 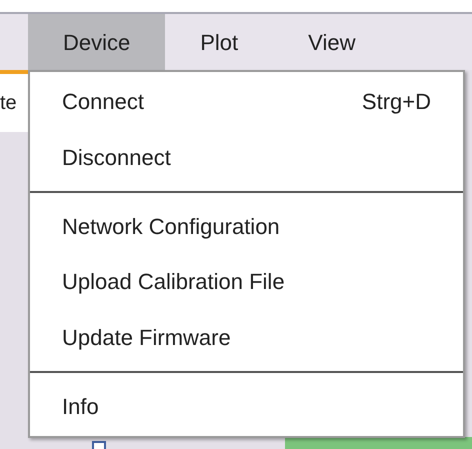 What do you see at coordinates (97, 42) in the screenshot?
I see `menu-bar-item: Device` at bounding box center [97, 42].